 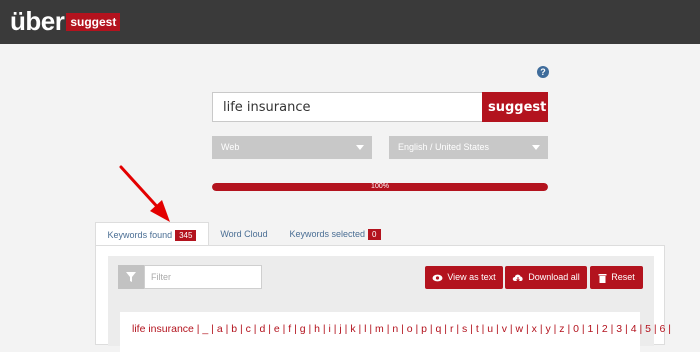 What do you see at coordinates (517, 278) in the screenshot?
I see `cloud-download-icon` at bounding box center [517, 278].